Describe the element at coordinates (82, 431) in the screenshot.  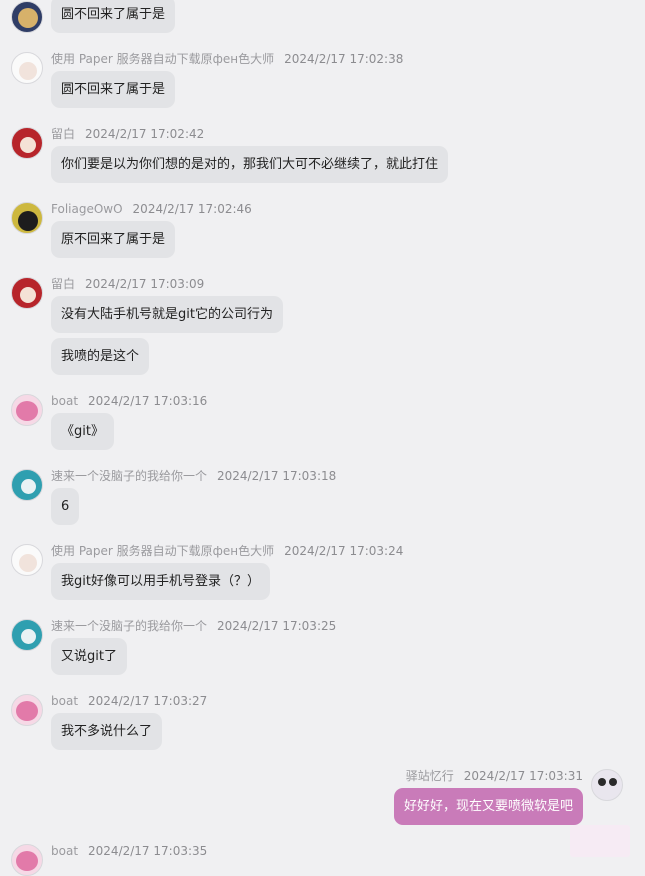
I see `message-bubble: 《git》` at that location.